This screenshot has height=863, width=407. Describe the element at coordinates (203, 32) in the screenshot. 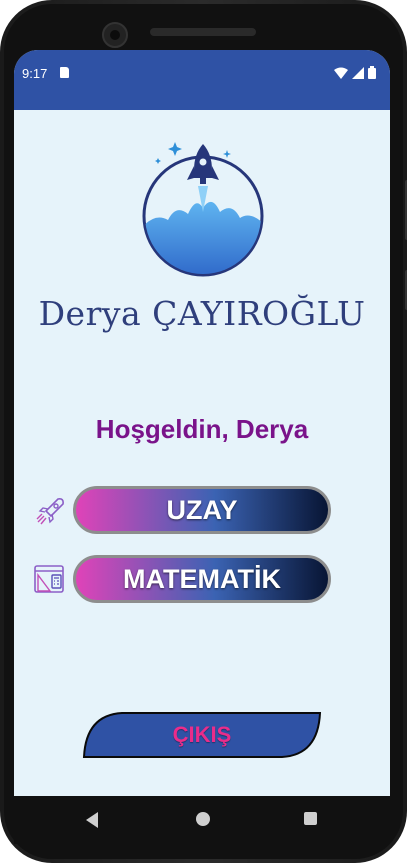

I see `earpiece-speaker` at that location.